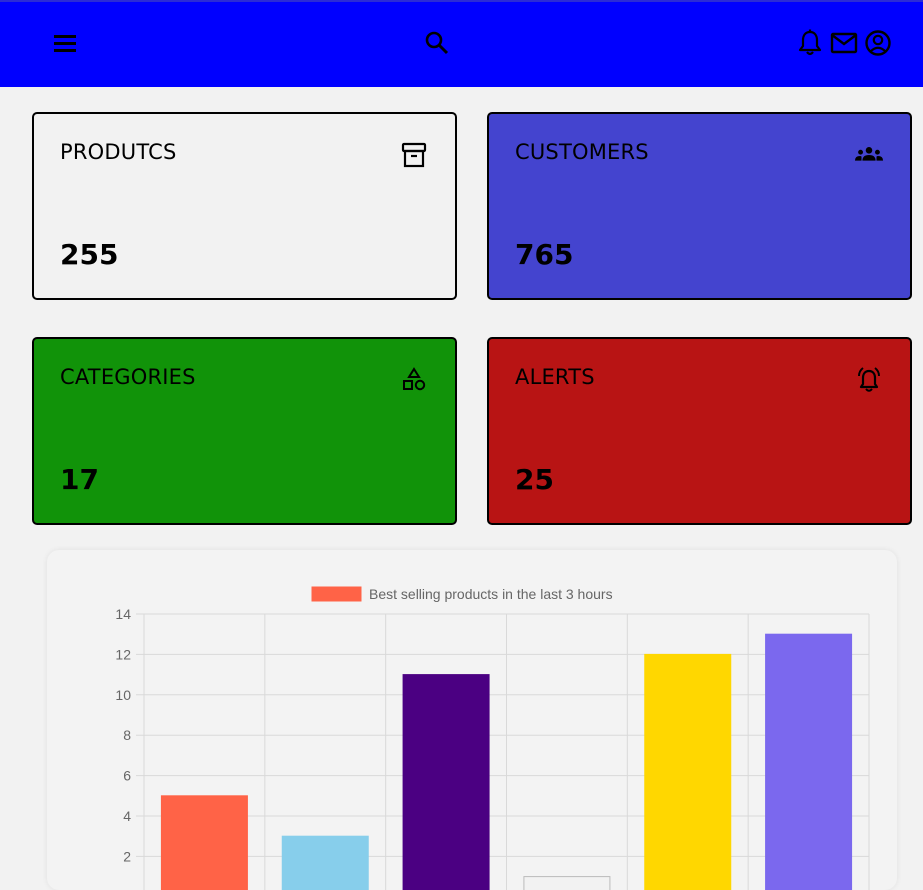 This screenshot has width=923, height=890. What do you see at coordinates (128, 377) in the screenshot?
I see `card-title: CATEGORIES` at bounding box center [128, 377].